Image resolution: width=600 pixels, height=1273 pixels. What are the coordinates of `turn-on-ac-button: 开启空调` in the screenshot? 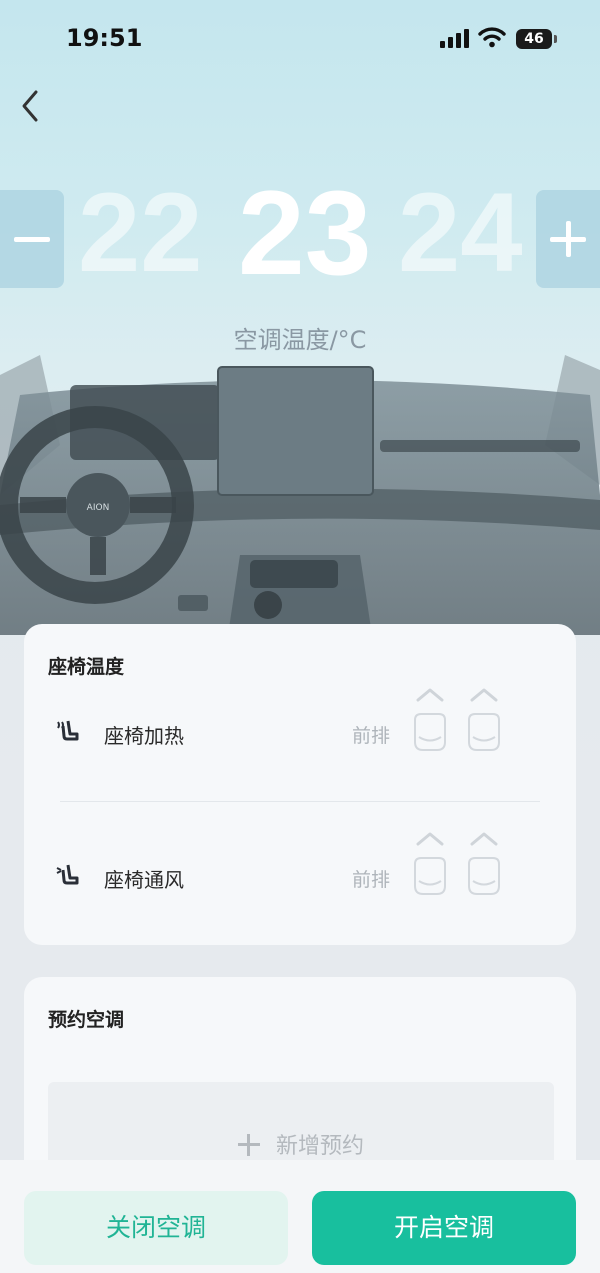 It's located at (444, 1228).